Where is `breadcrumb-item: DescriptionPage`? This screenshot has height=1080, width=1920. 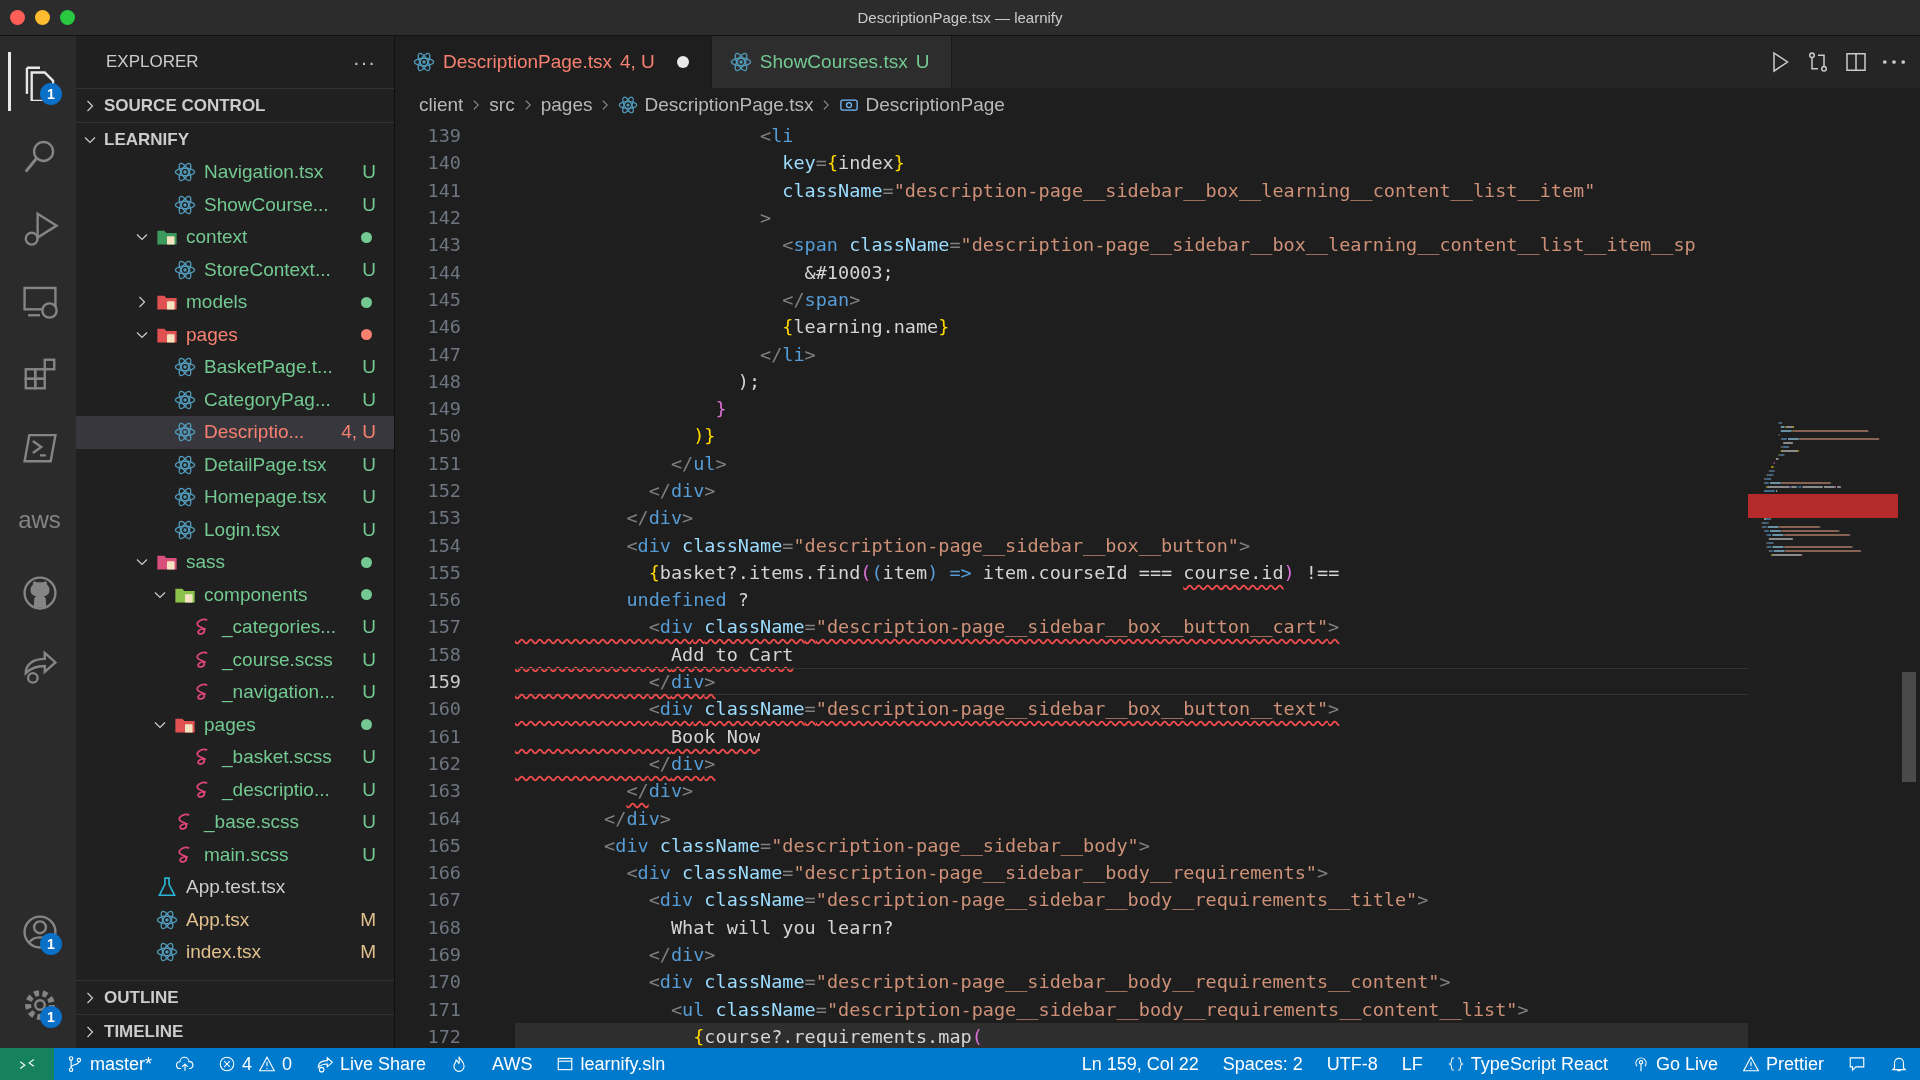 breadcrumb-item: DescriptionPage is located at coordinates (922, 105).